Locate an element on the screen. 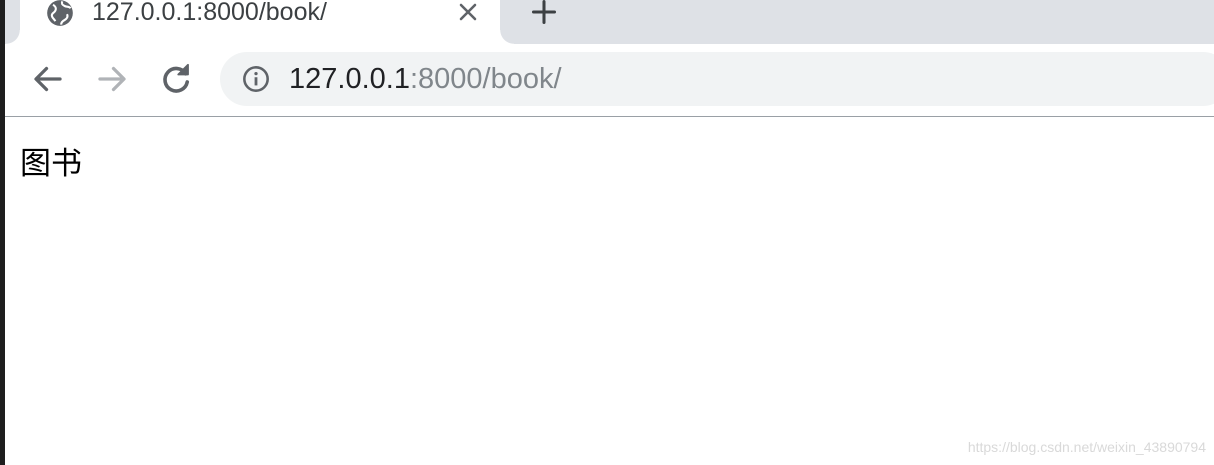 The image size is (1214, 465). close-icon is located at coordinates (468, 12).